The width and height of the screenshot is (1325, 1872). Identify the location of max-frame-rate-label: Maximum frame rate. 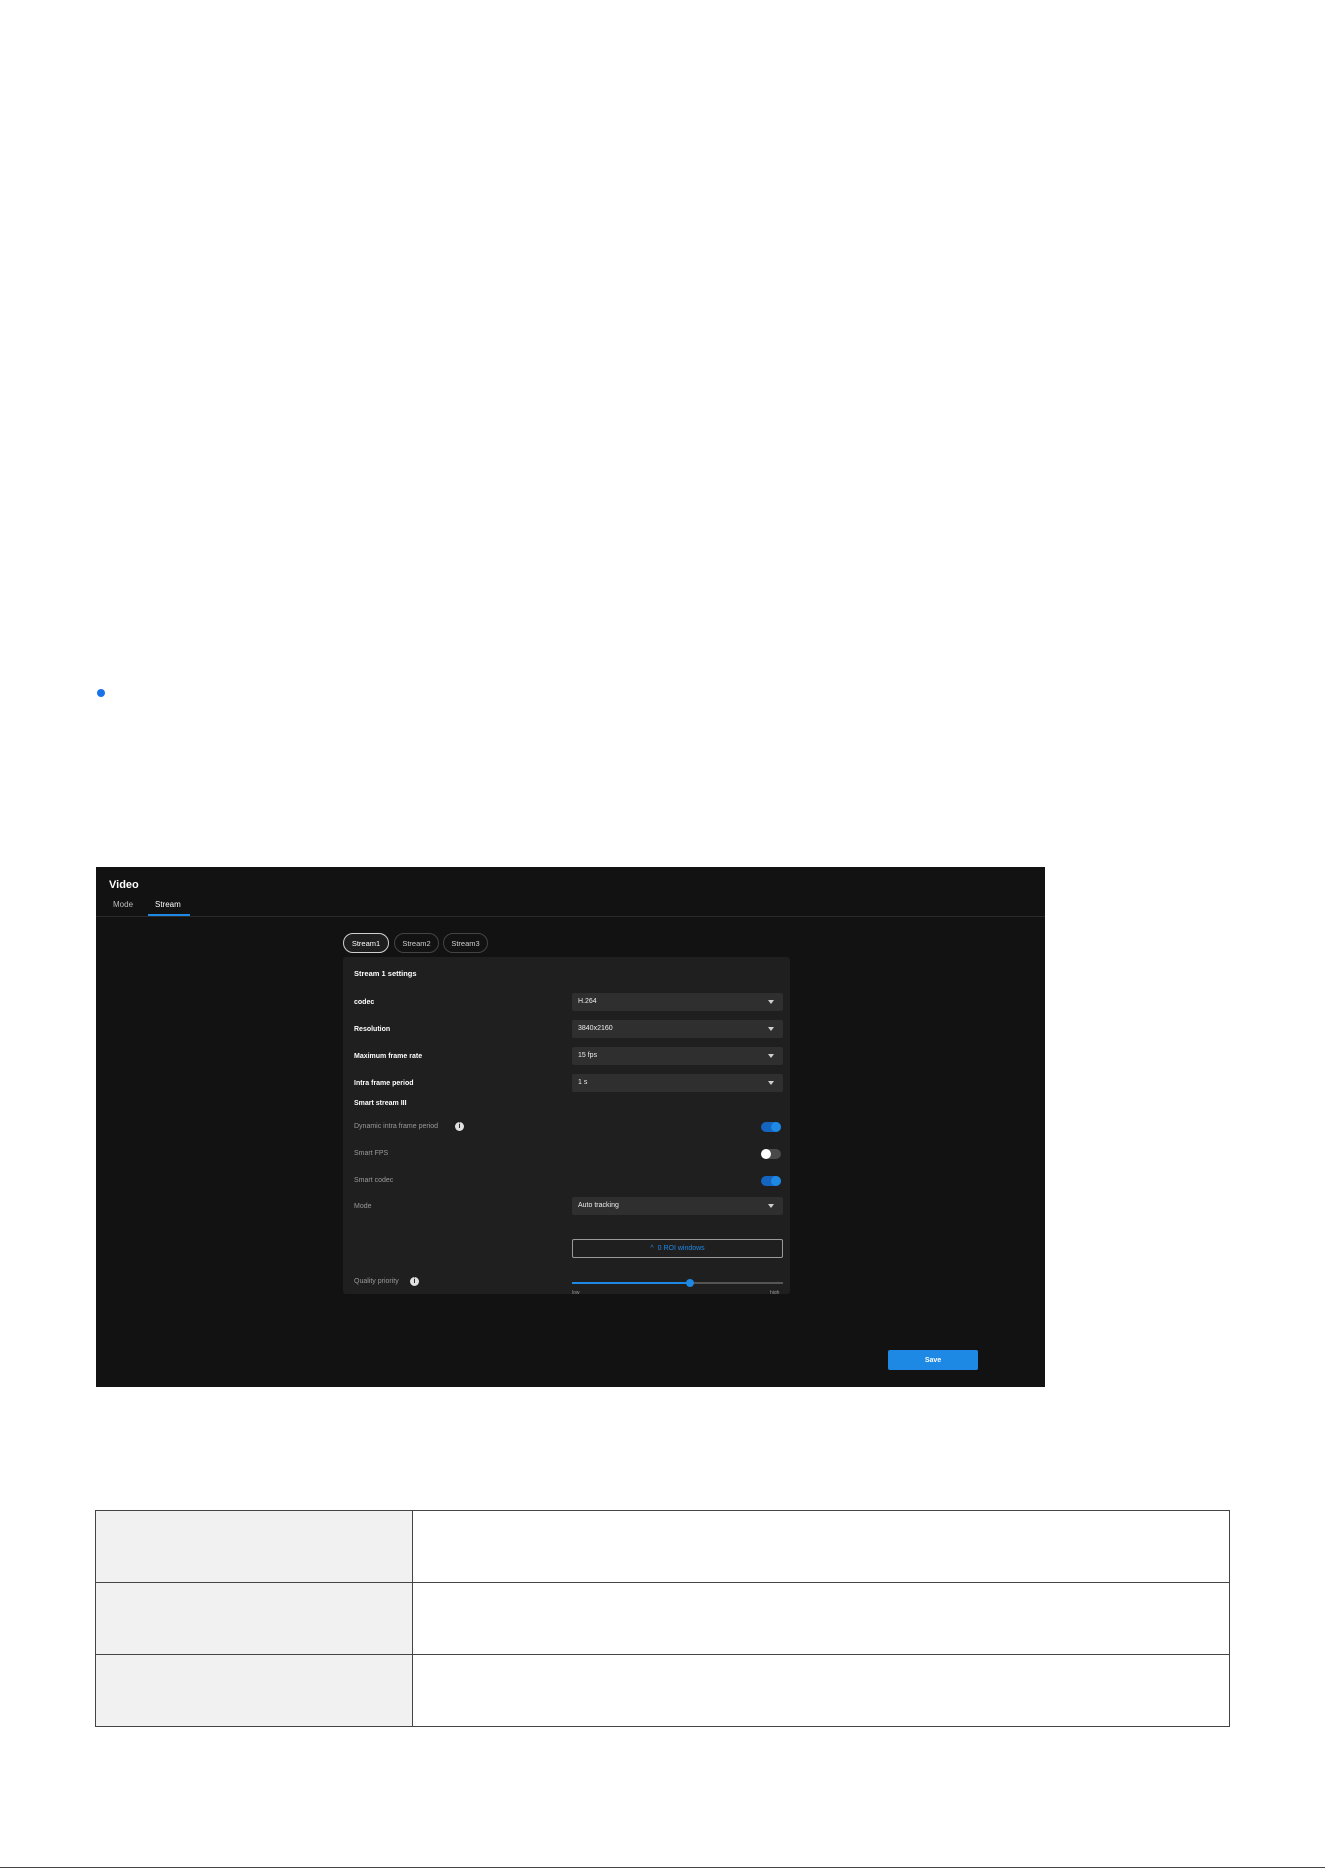
(388, 1056).